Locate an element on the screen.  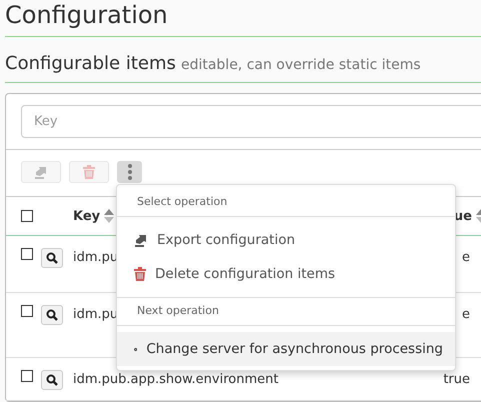
menu-item-label: Export configuration is located at coordinates (226, 240).